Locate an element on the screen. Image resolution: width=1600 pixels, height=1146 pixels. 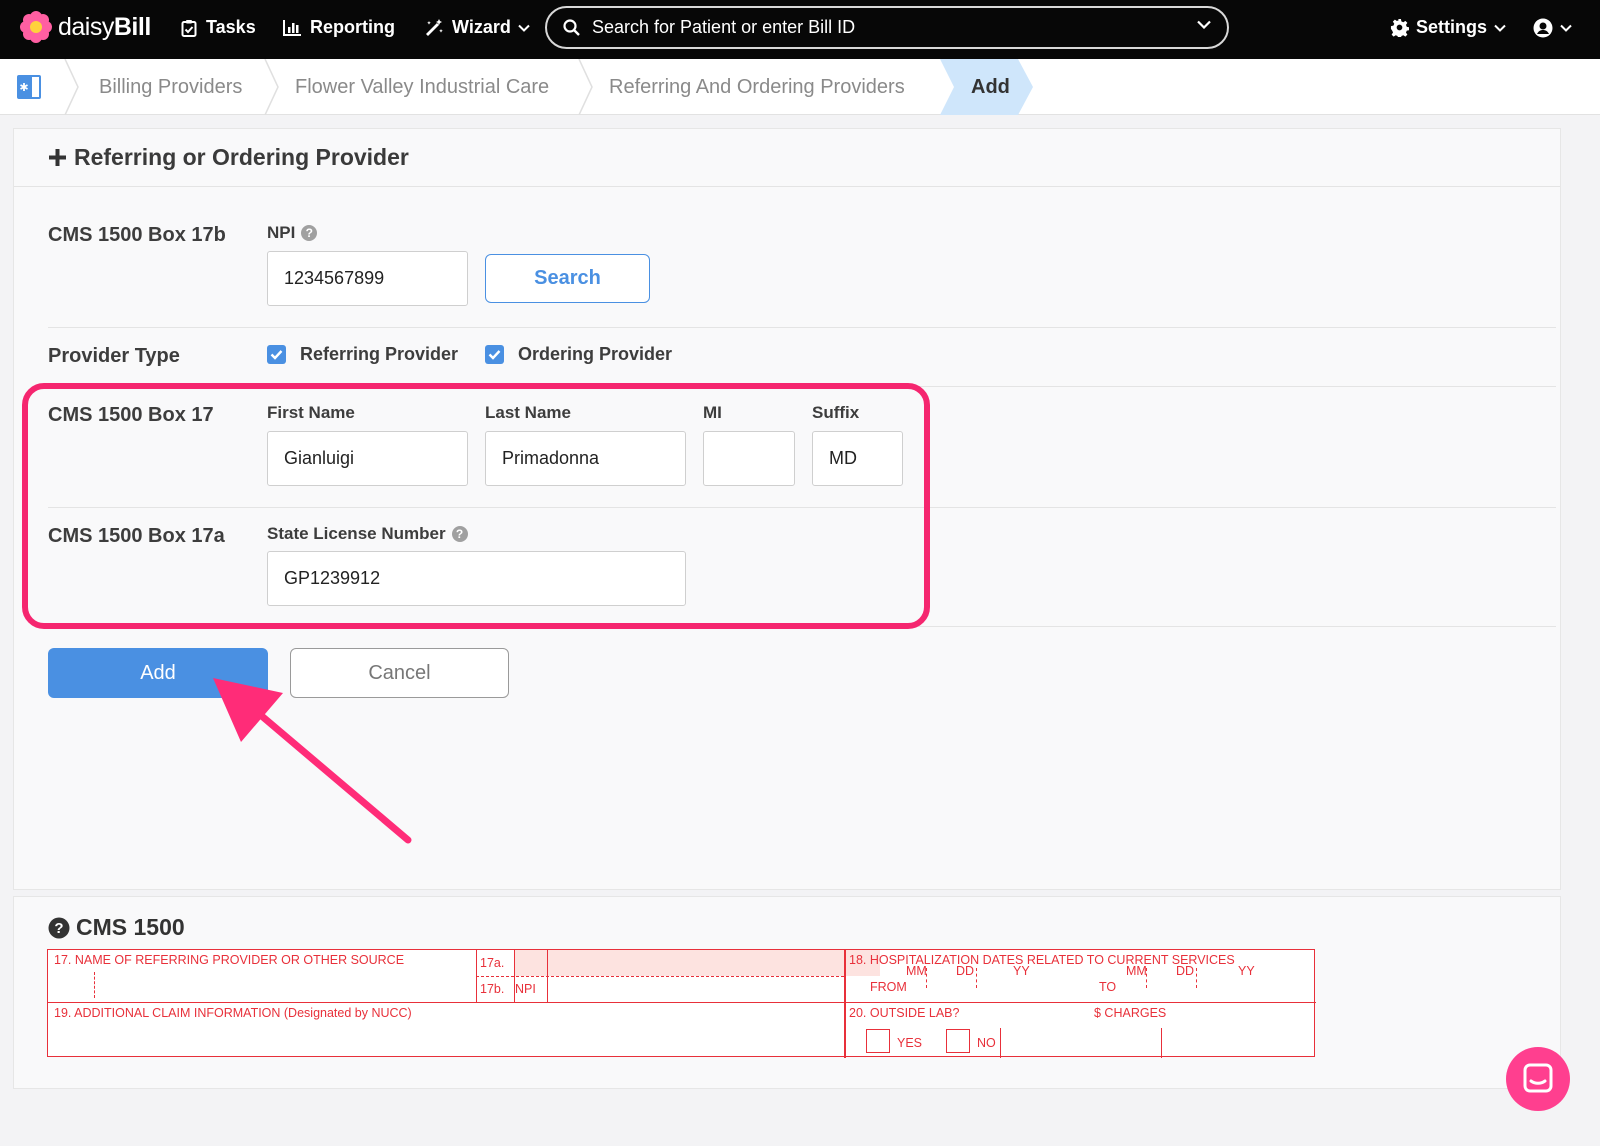
npi-label: NPI? is located at coordinates (292, 233).